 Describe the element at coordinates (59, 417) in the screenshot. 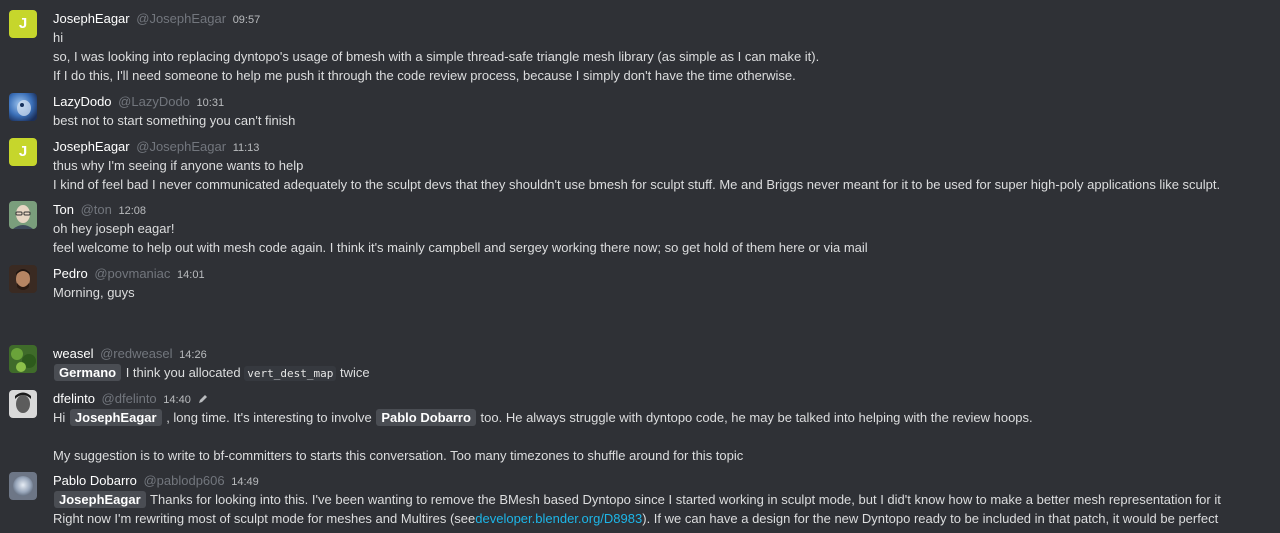

I see `message-text-segment: Hi` at that location.